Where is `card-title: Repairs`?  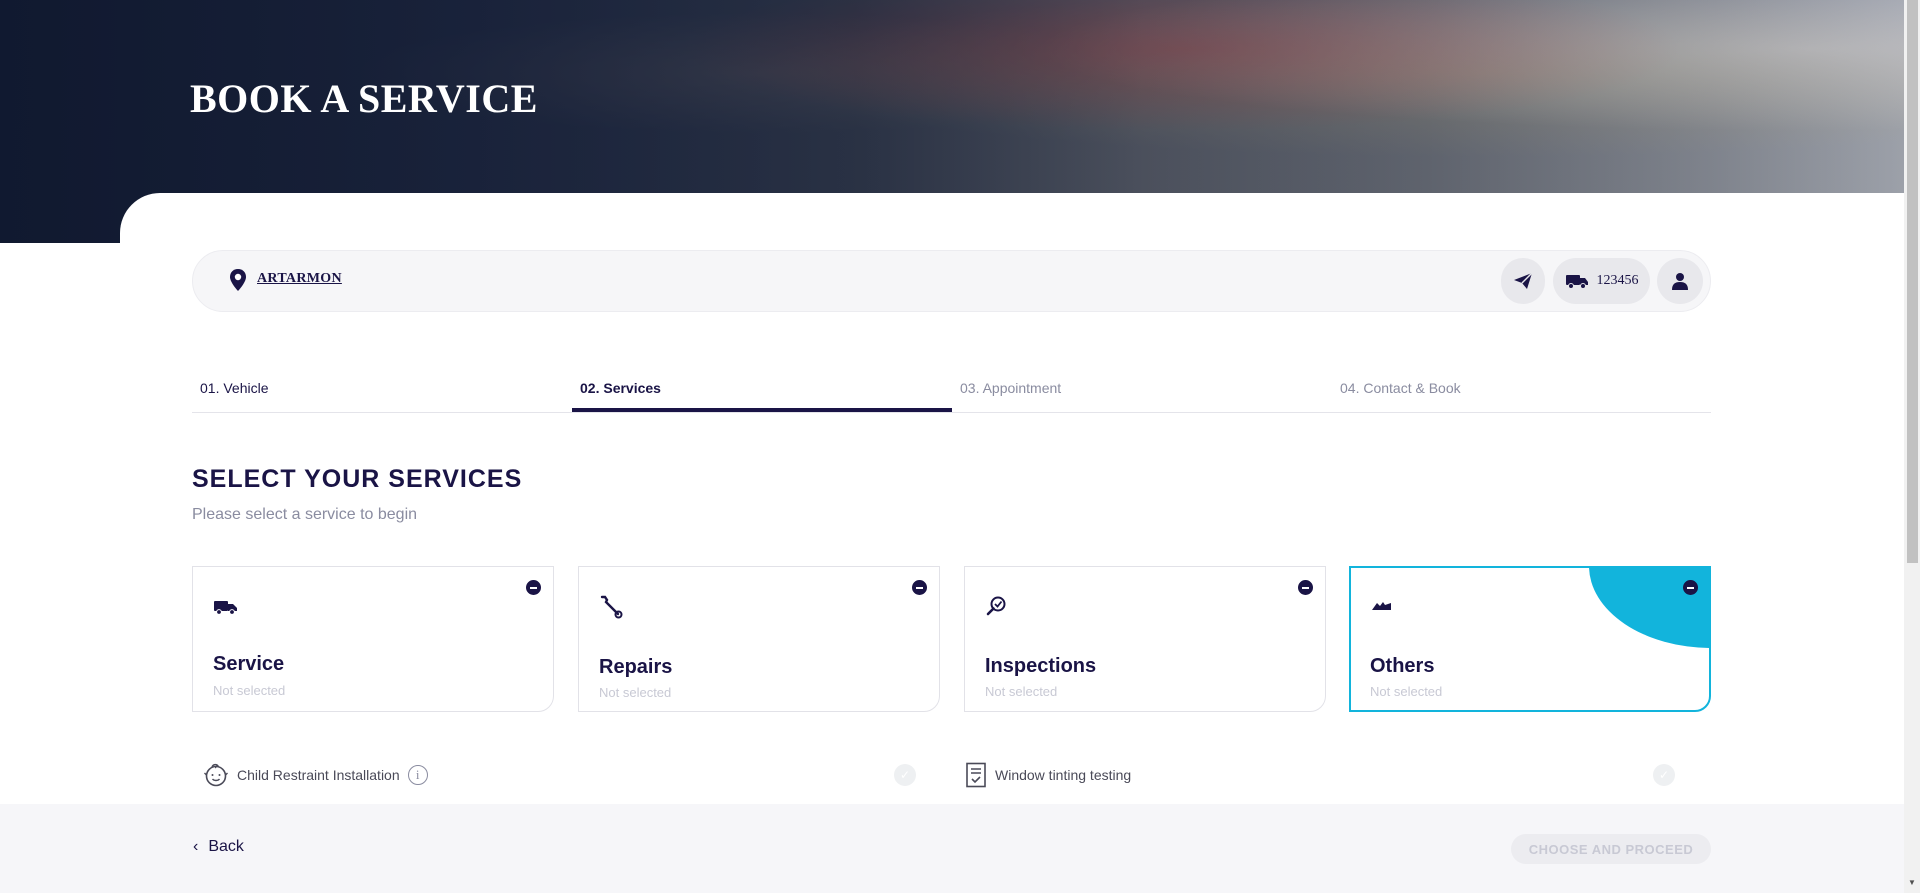
card-title: Repairs is located at coordinates (636, 667).